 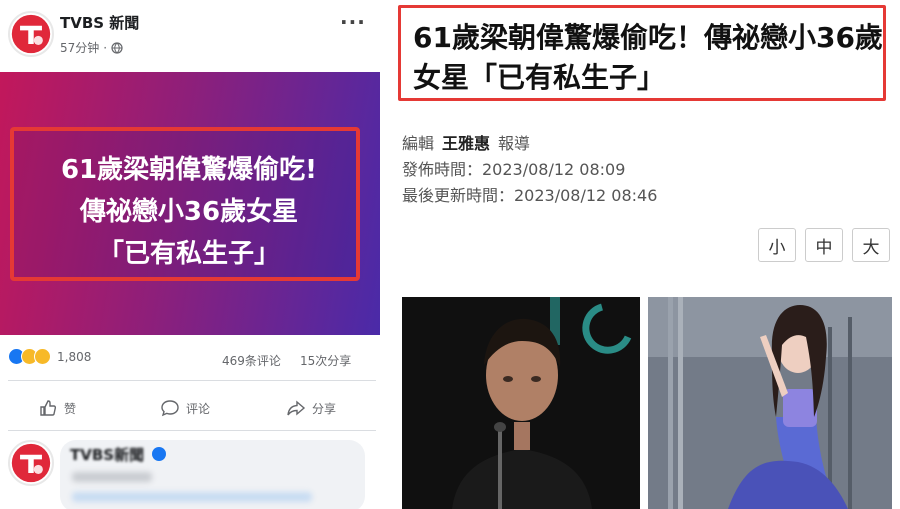 I want to click on post-stats: 1,808 469条评论 15次分享, so click(x=196, y=357).